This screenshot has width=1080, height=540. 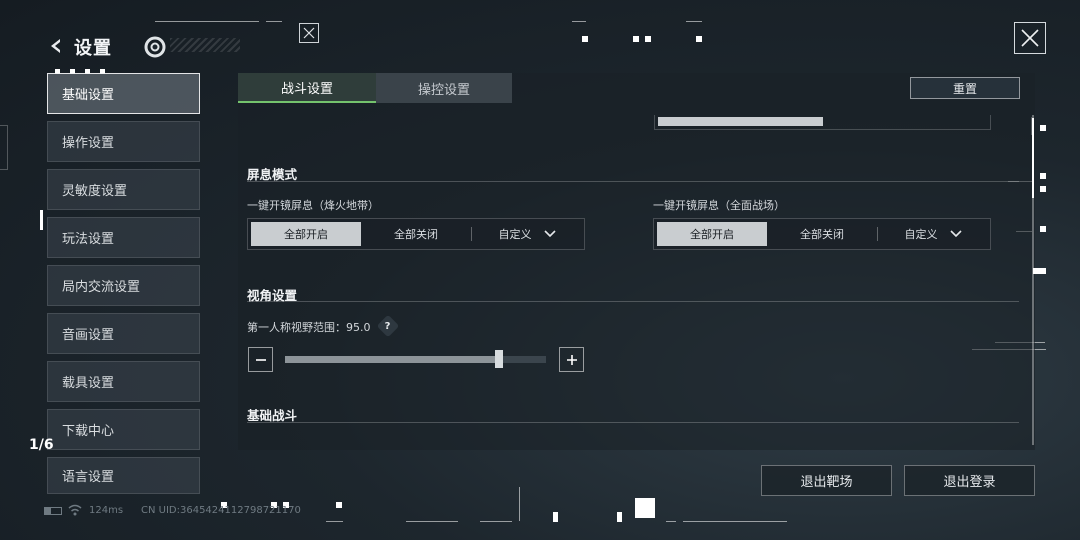 I want to click on breath-right-selector: 全部开启 全部关闭 自定义, so click(x=822, y=234).